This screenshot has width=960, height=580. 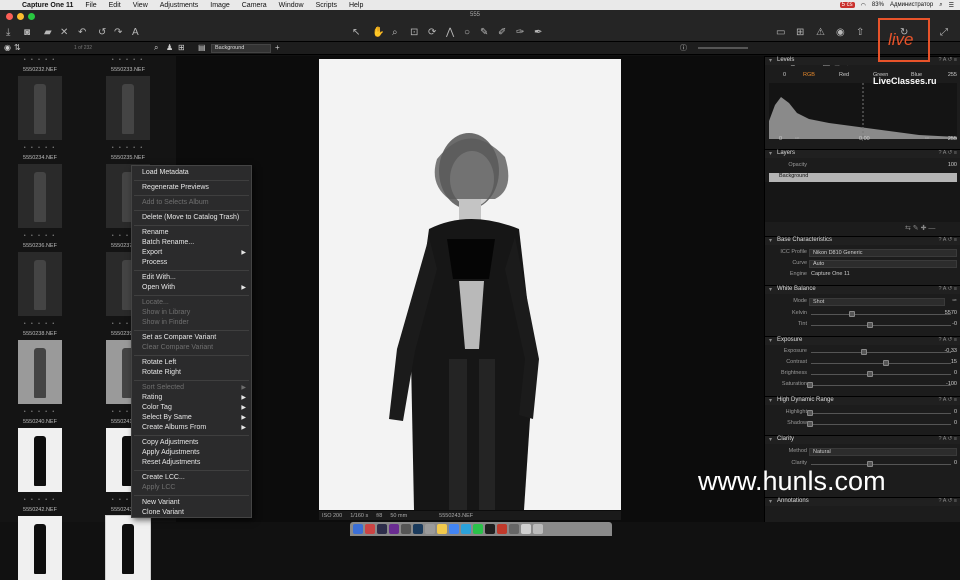 What do you see at coordinates (944, 32) in the screenshot?
I see `fullscreen-icon: ⤢` at bounding box center [944, 32].